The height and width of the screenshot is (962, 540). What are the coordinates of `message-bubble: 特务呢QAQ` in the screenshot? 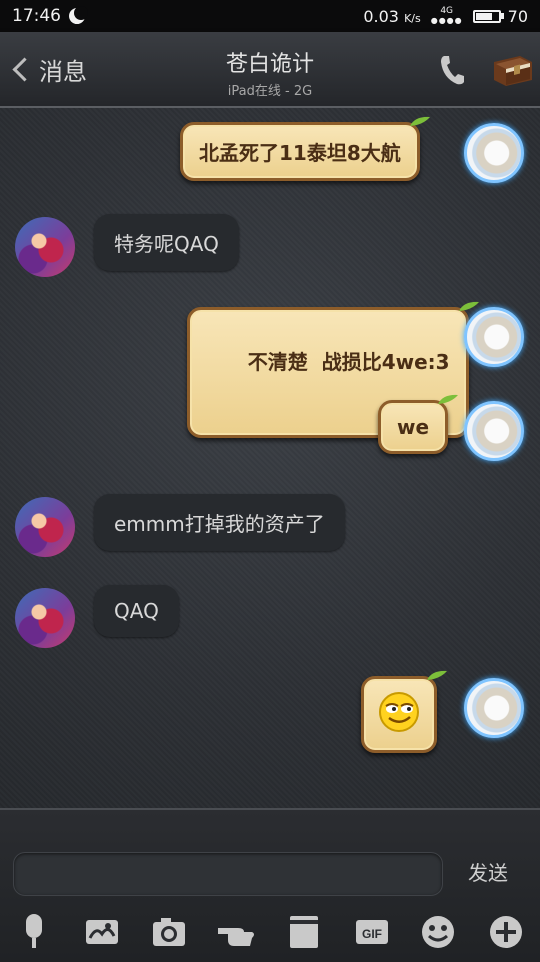 It's located at (166, 242).